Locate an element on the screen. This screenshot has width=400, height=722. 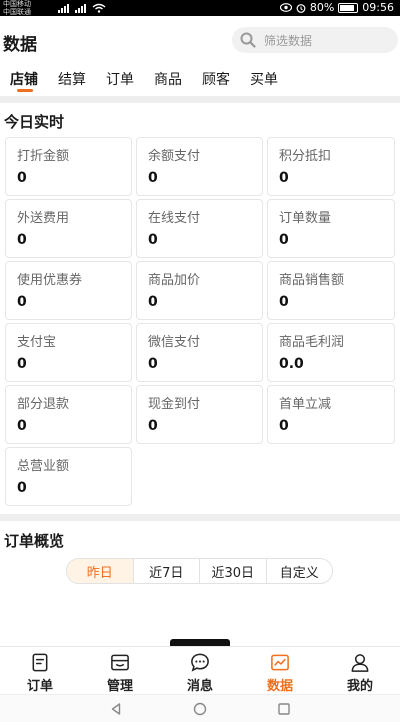
metric-card: 部分退款 0 is located at coordinates (68, 414).